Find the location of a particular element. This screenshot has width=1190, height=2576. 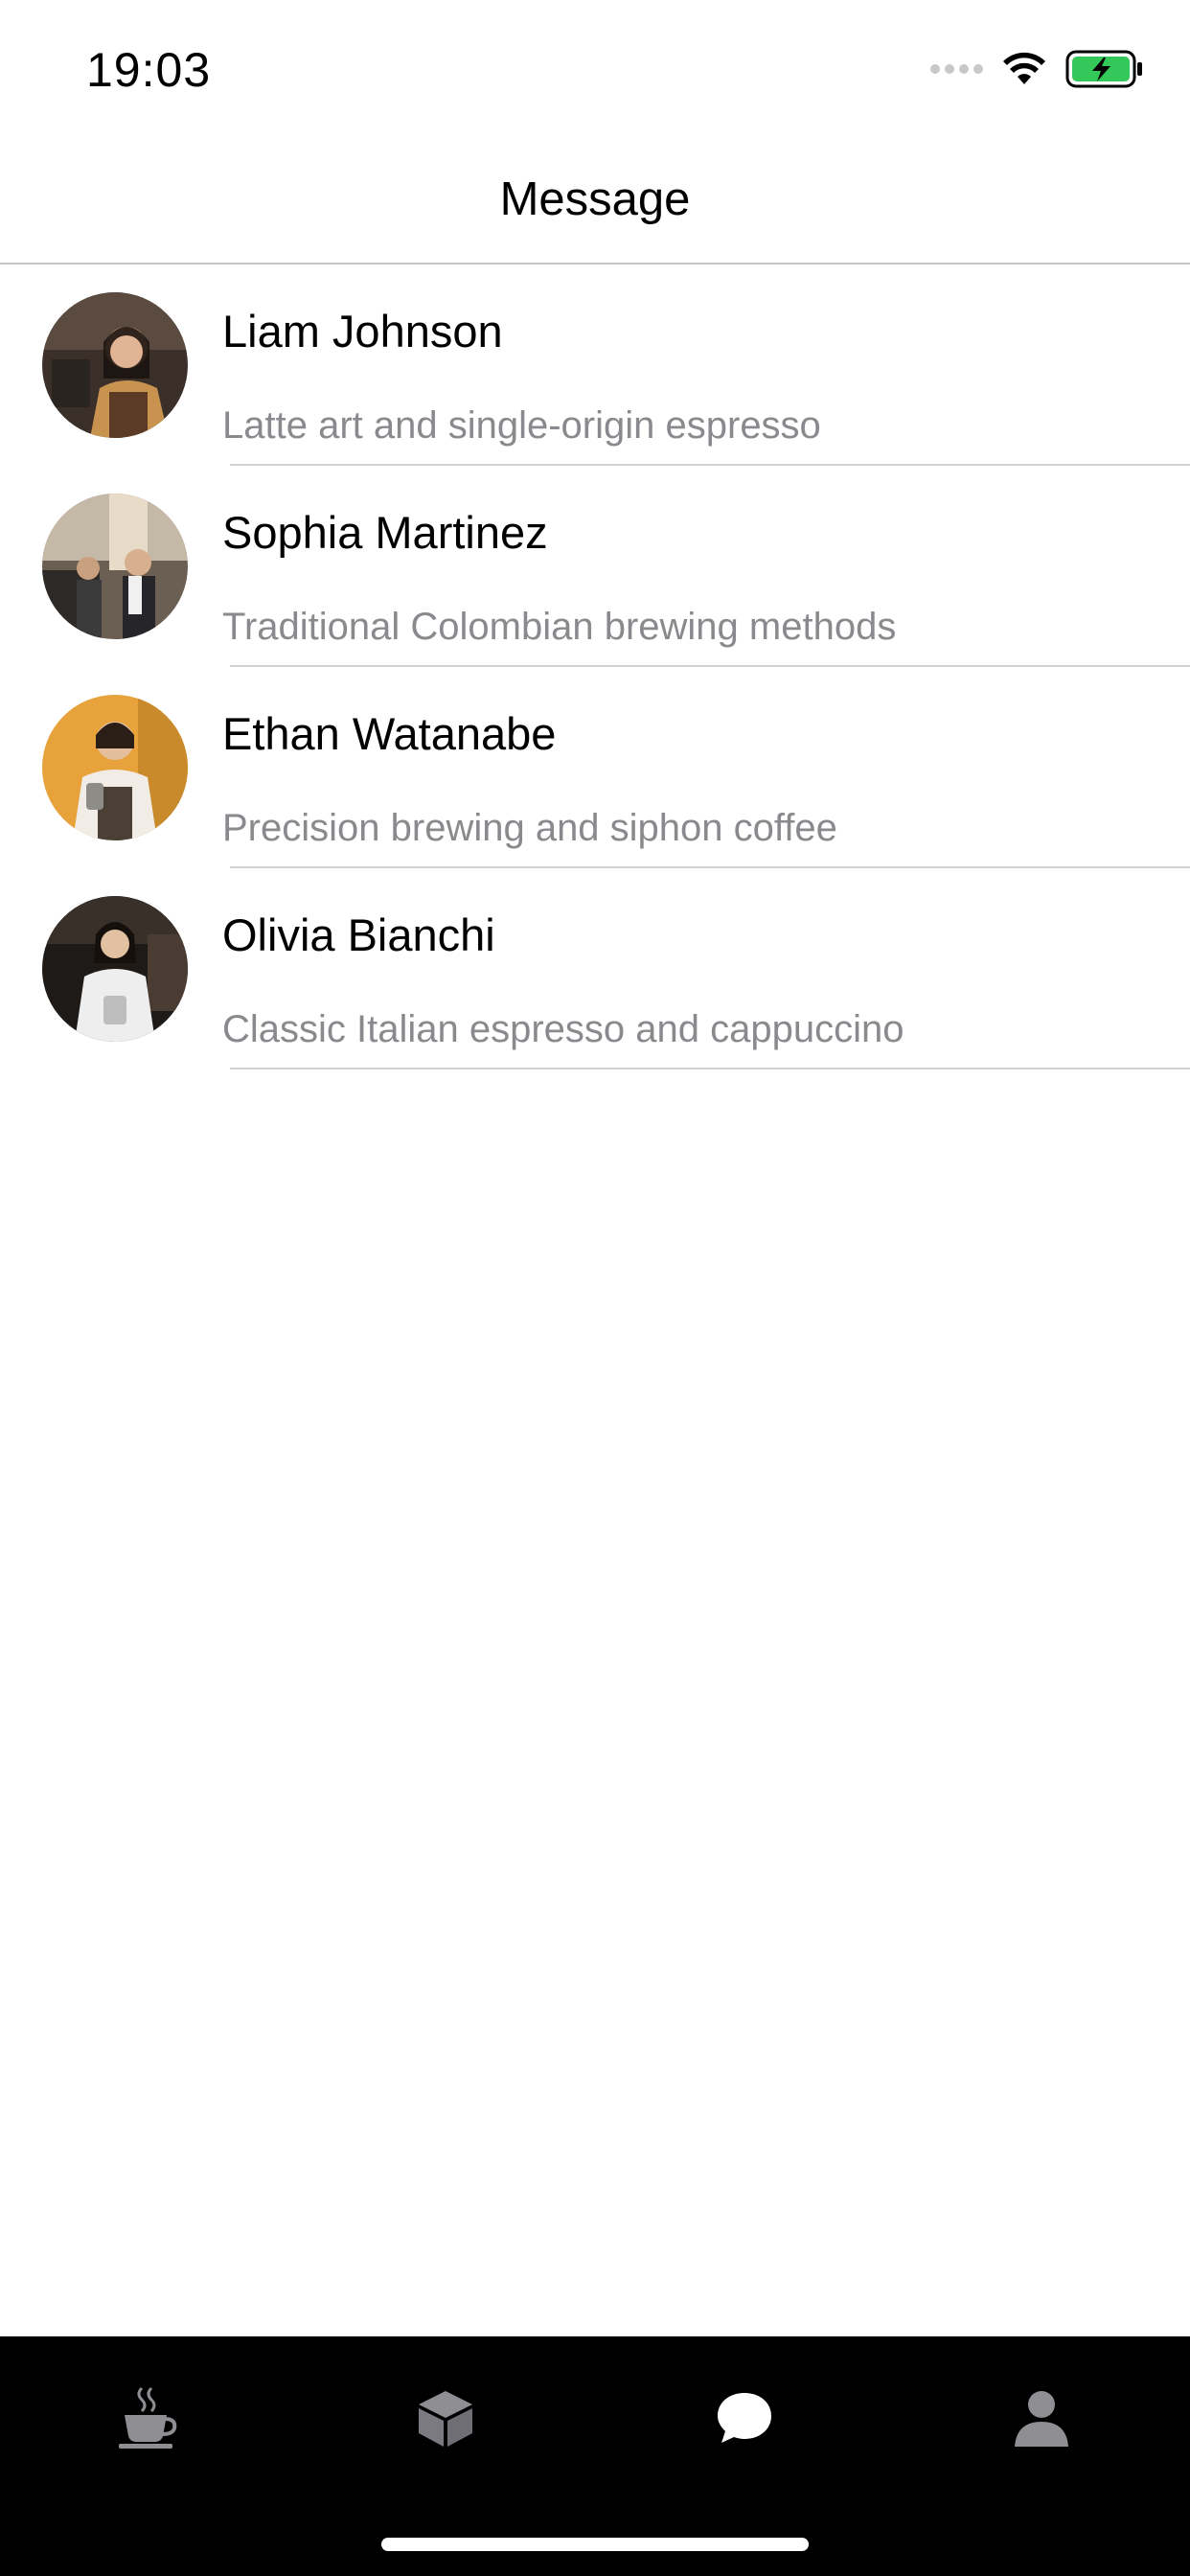

contact-name: Liam Johnson is located at coordinates (363, 331).